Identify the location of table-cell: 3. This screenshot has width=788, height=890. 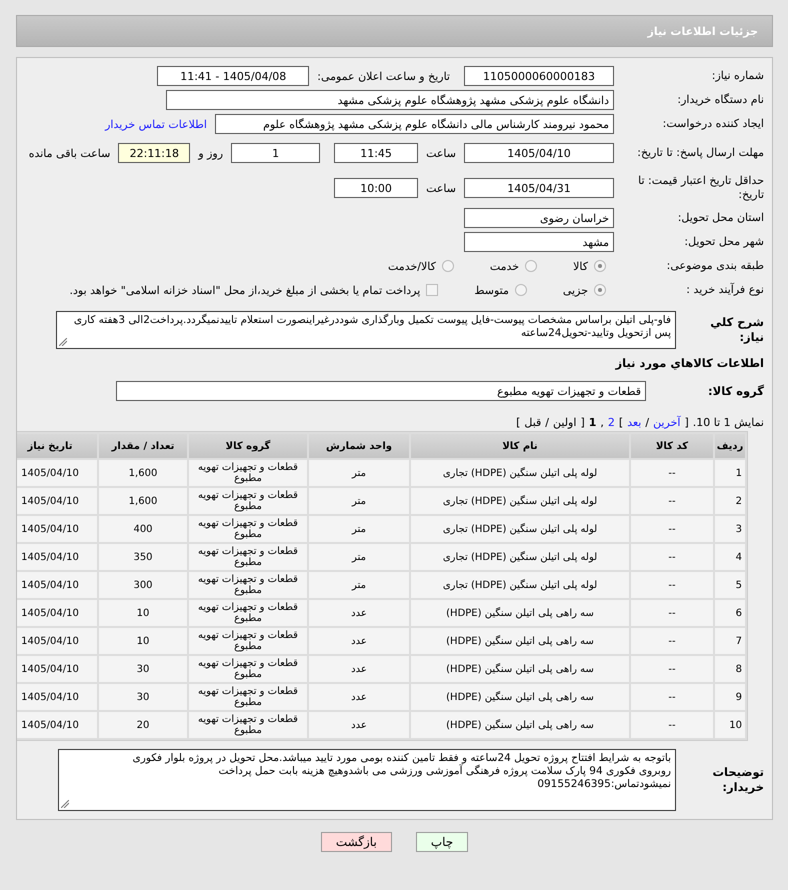
(730, 529).